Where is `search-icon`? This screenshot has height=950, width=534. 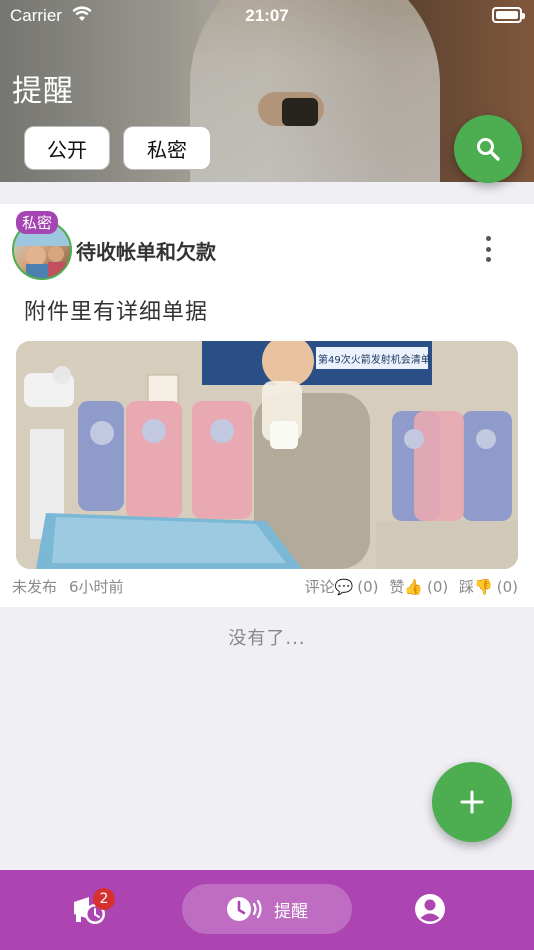 search-icon is located at coordinates (488, 149).